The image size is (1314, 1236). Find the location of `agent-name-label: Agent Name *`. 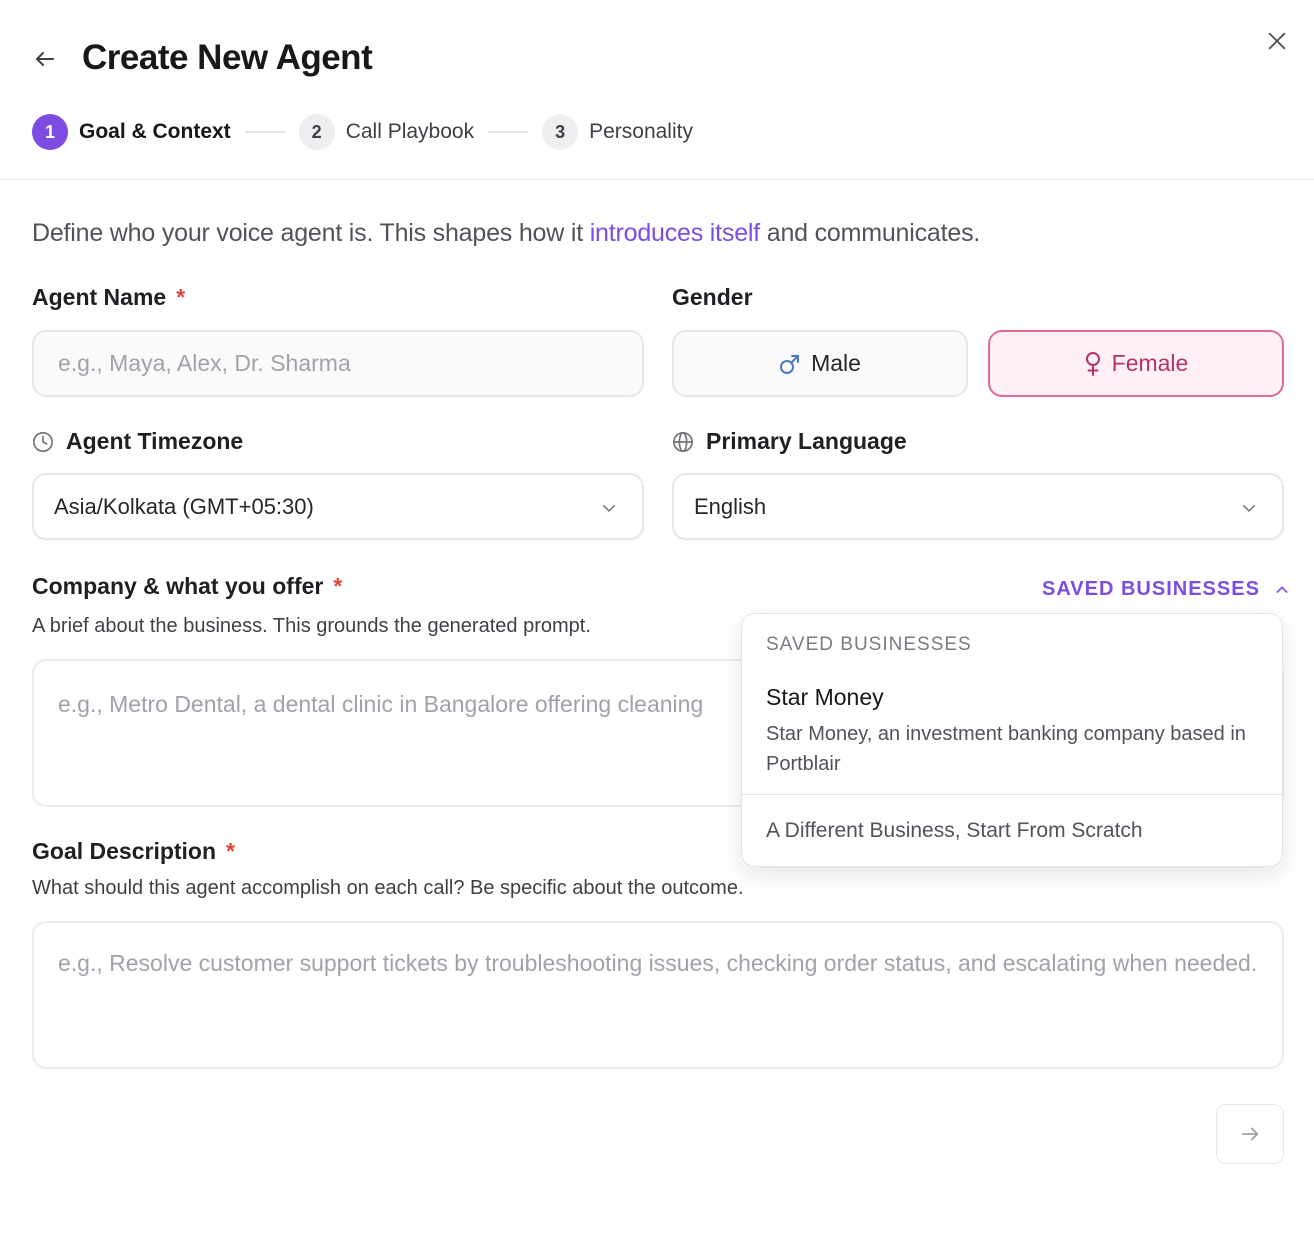

agent-name-label: Agent Name * is located at coordinates (108, 297).